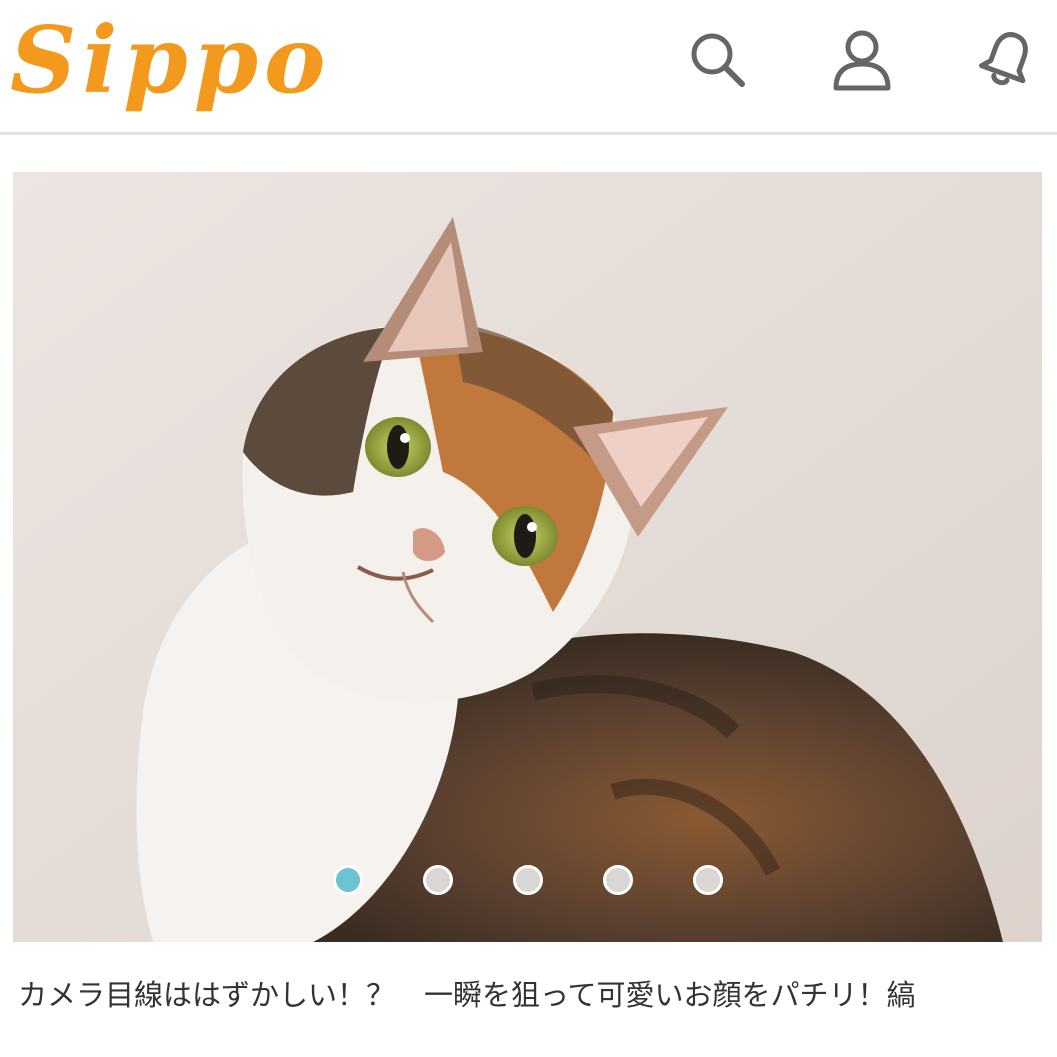  Describe the element at coordinates (1003, 59) in the screenshot. I see `bell-icon` at that location.